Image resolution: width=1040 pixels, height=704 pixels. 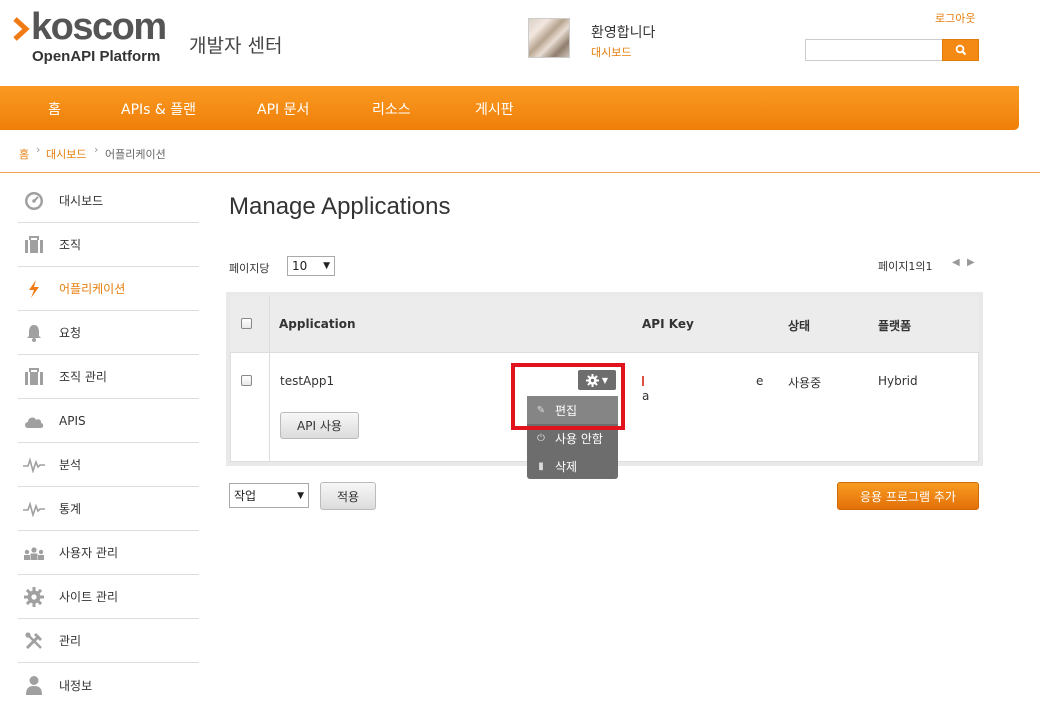 I want to click on per-page-label: 페이지당, so click(x=249, y=268).